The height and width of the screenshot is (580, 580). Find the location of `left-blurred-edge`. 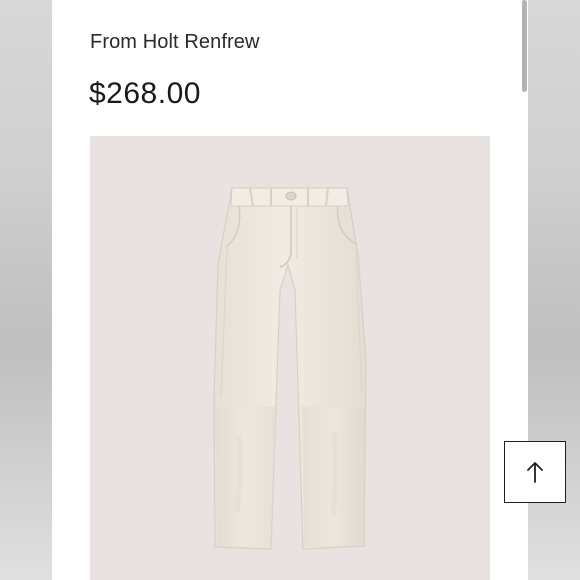

left-blurred-edge is located at coordinates (26, 290).